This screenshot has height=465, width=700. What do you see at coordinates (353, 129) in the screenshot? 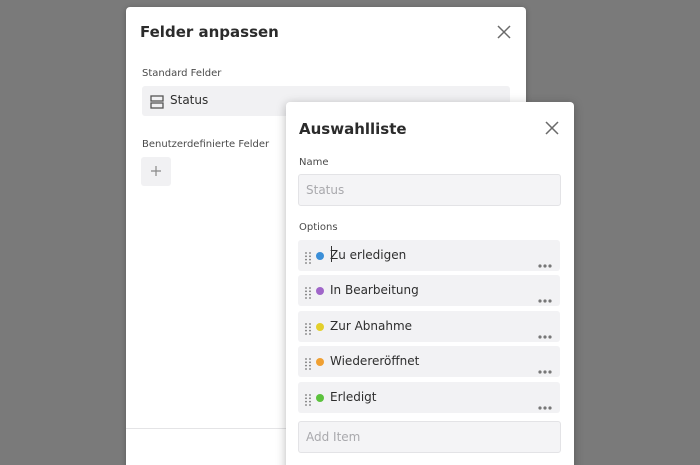
I see `panel-title: Auswahlliste` at bounding box center [353, 129].